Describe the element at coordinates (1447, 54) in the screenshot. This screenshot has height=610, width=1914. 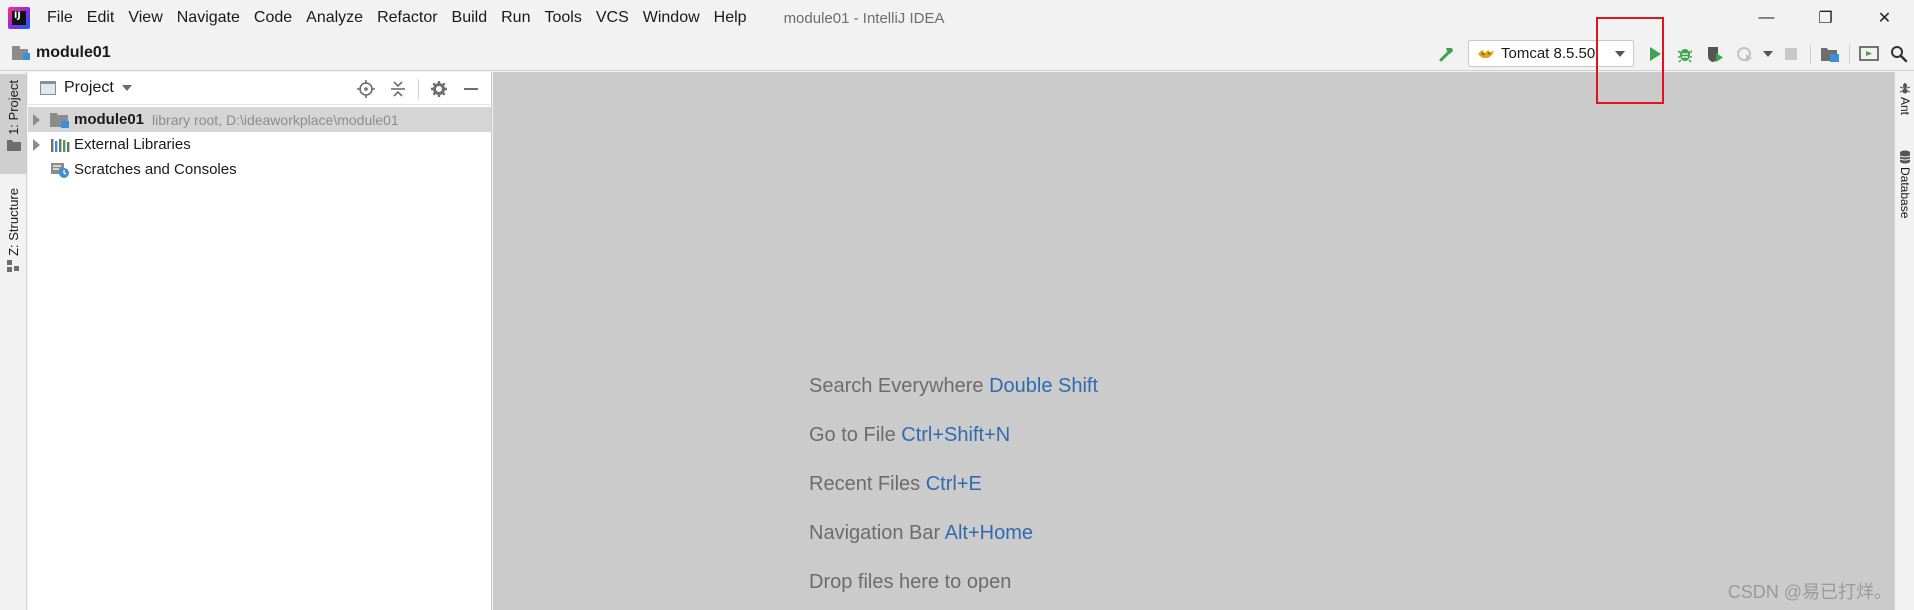
I see `build-hammer-icon` at that location.